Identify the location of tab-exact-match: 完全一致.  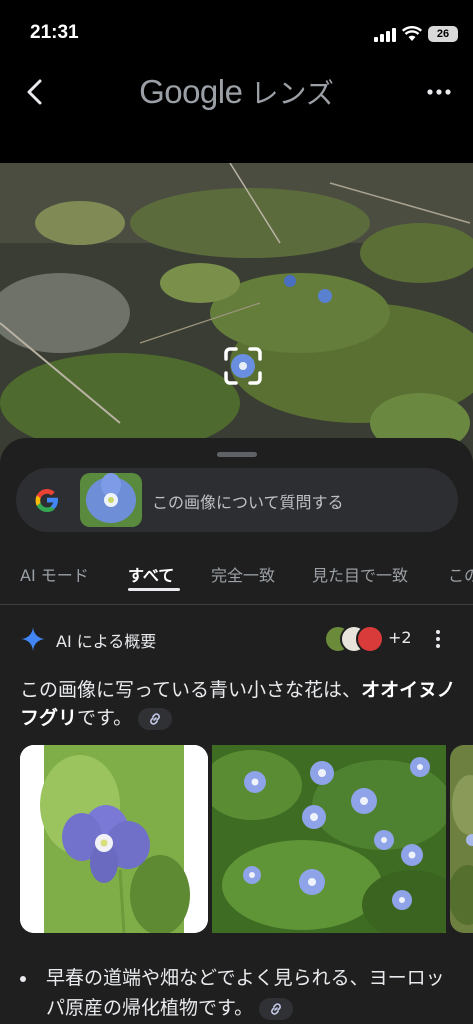
(243, 574).